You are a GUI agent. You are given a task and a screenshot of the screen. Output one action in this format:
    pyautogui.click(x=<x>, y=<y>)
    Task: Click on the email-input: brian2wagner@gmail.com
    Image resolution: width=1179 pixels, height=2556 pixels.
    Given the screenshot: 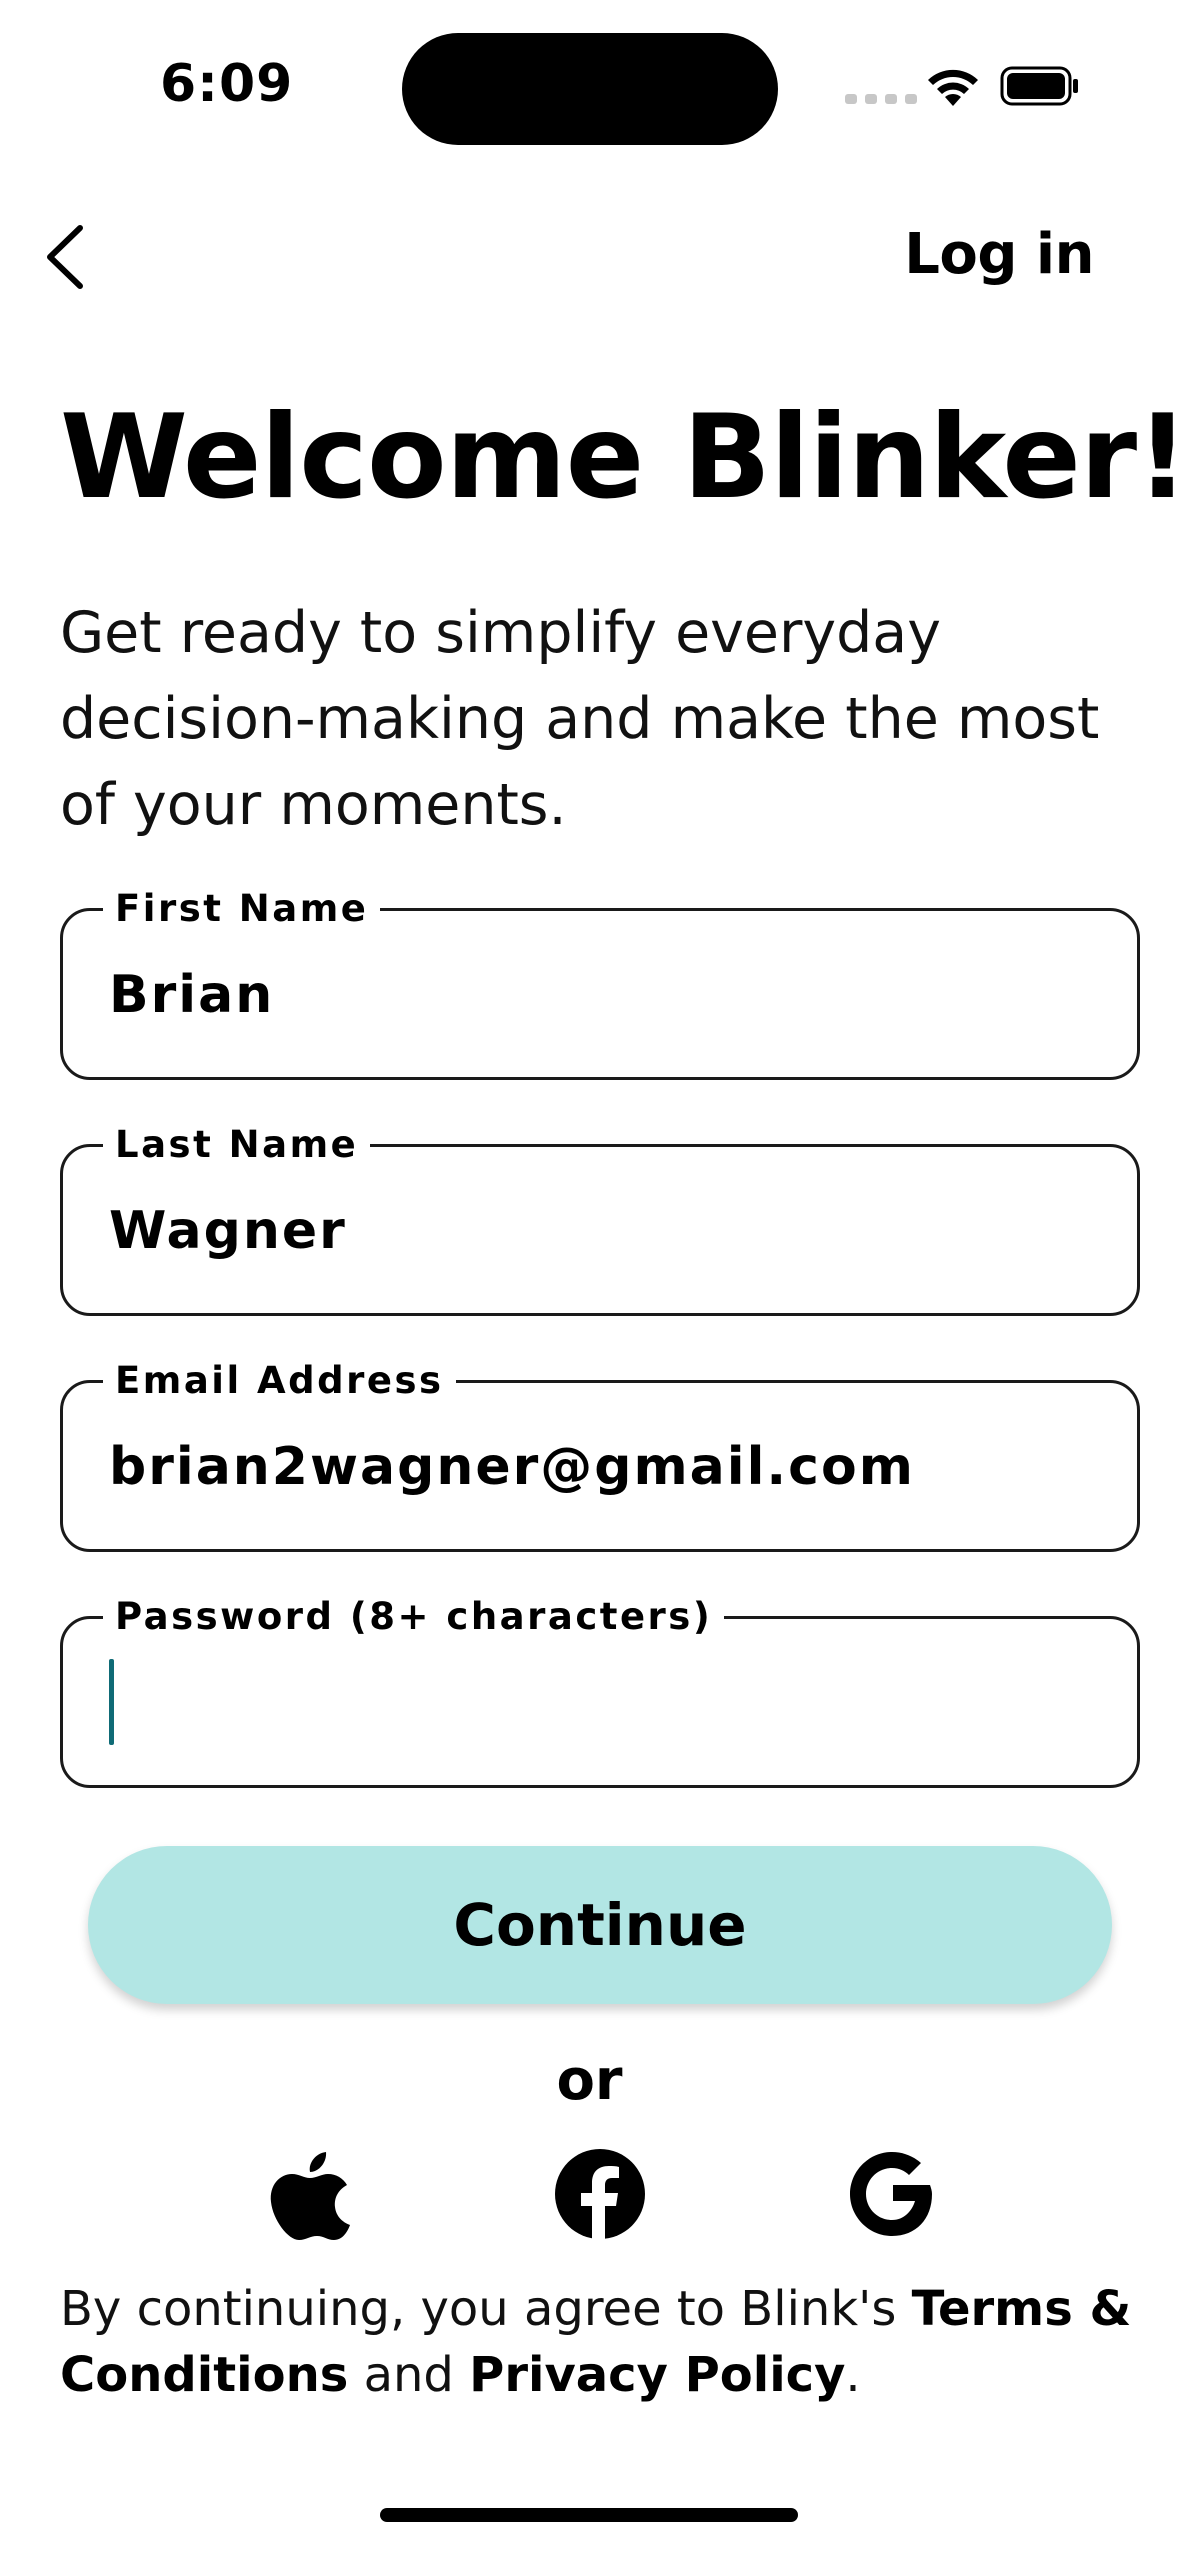 What is the action you would take?
    pyautogui.click(x=512, y=1467)
    